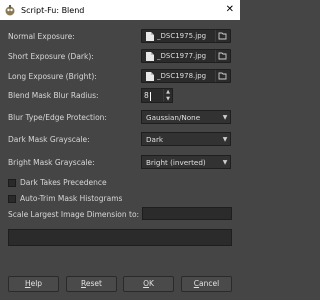 This screenshot has width=320, height=300. I want to click on bright-mask-dropdown: Bright (inverted) ▼, so click(186, 162).